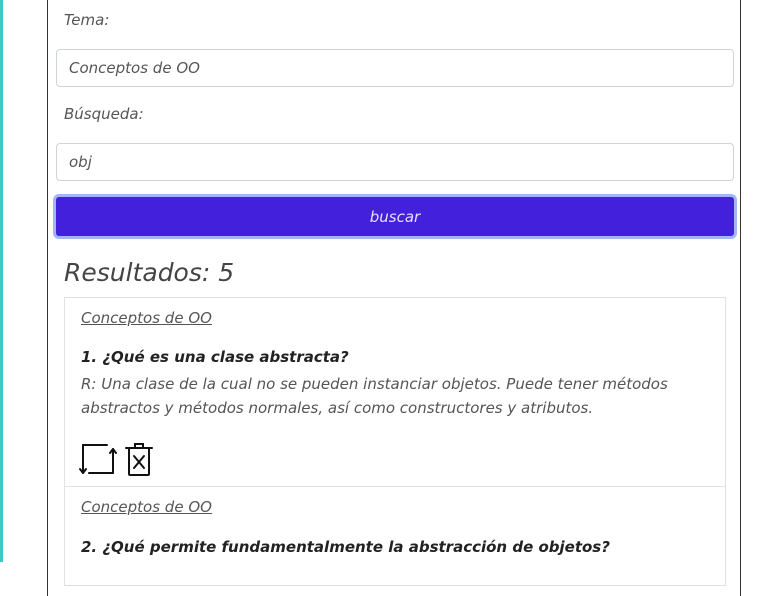  What do you see at coordinates (149, 272) in the screenshot?
I see `results-count-heading: Resultados: 5` at bounding box center [149, 272].